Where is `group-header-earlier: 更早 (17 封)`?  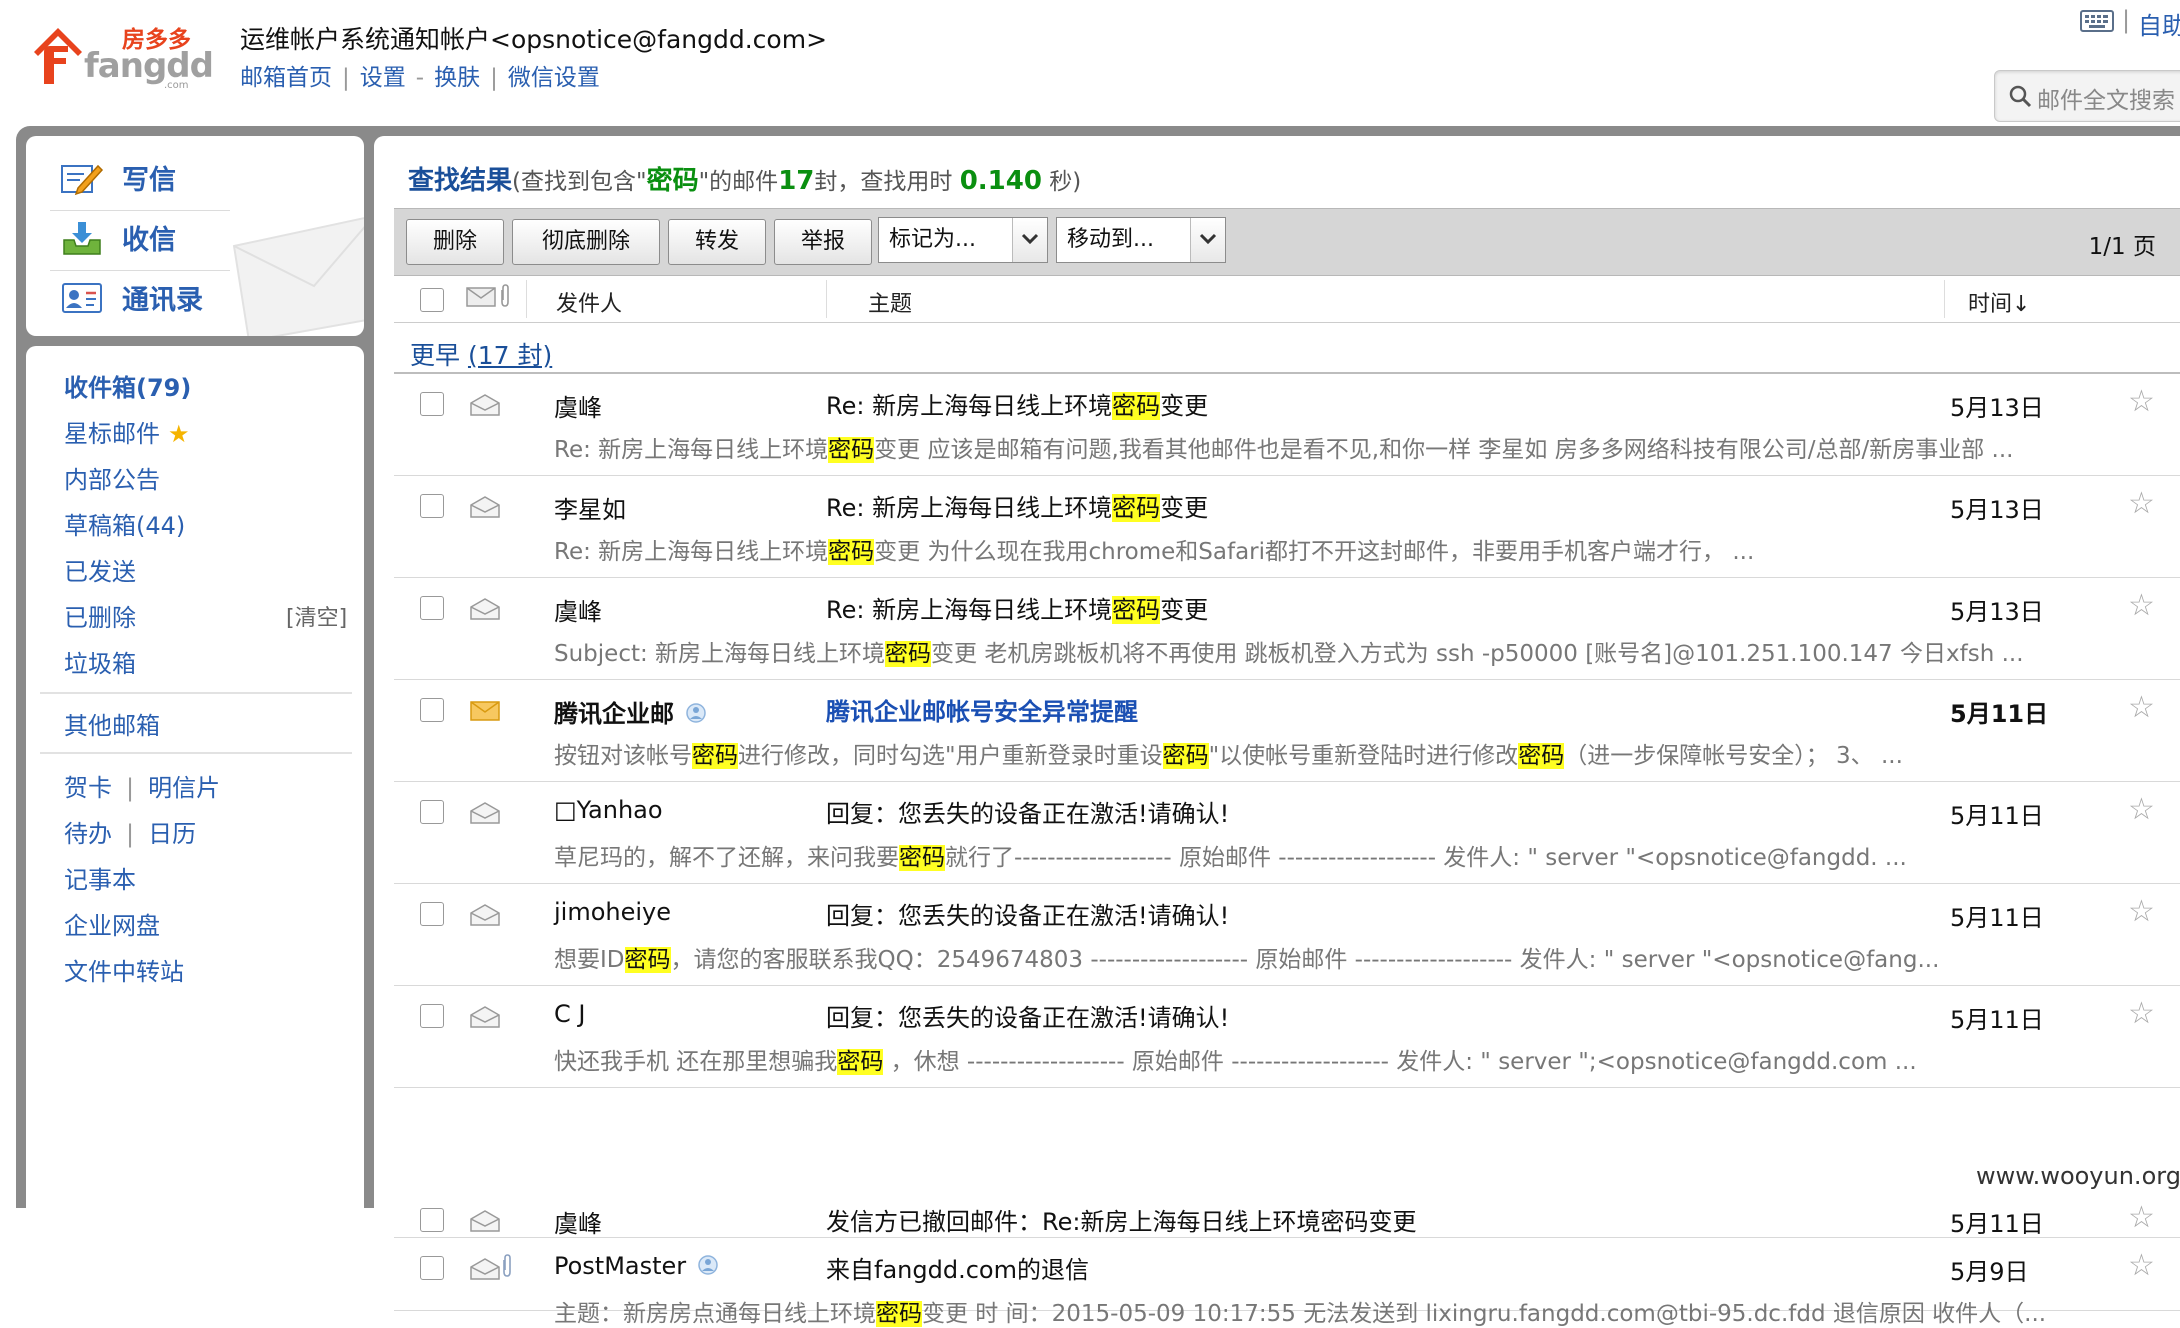 group-header-earlier: 更早 (17 封) is located at coordinates (481, 354).